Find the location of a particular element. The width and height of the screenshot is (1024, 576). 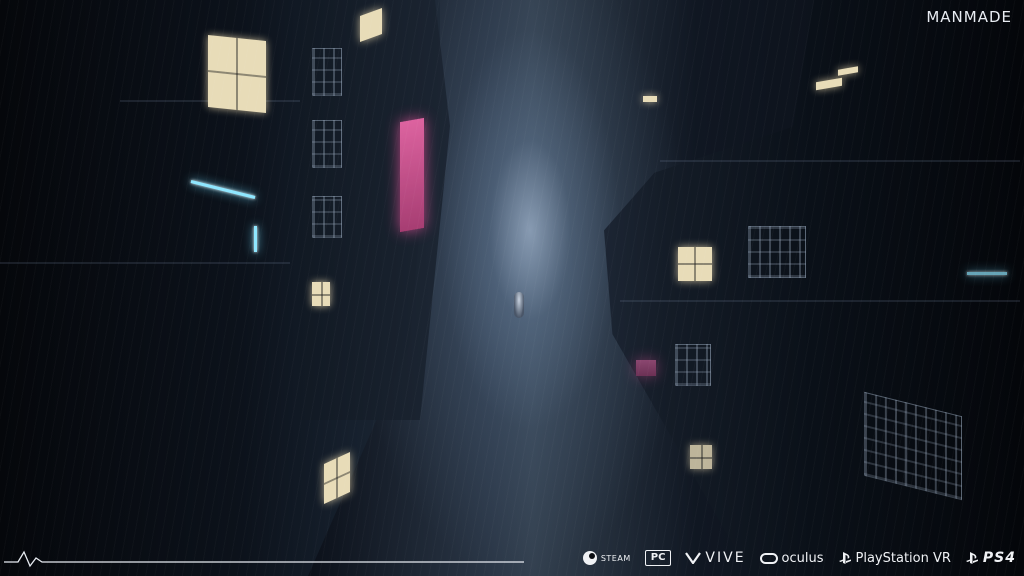

platform-vive: VIVE is located at coordinates (715, 558).